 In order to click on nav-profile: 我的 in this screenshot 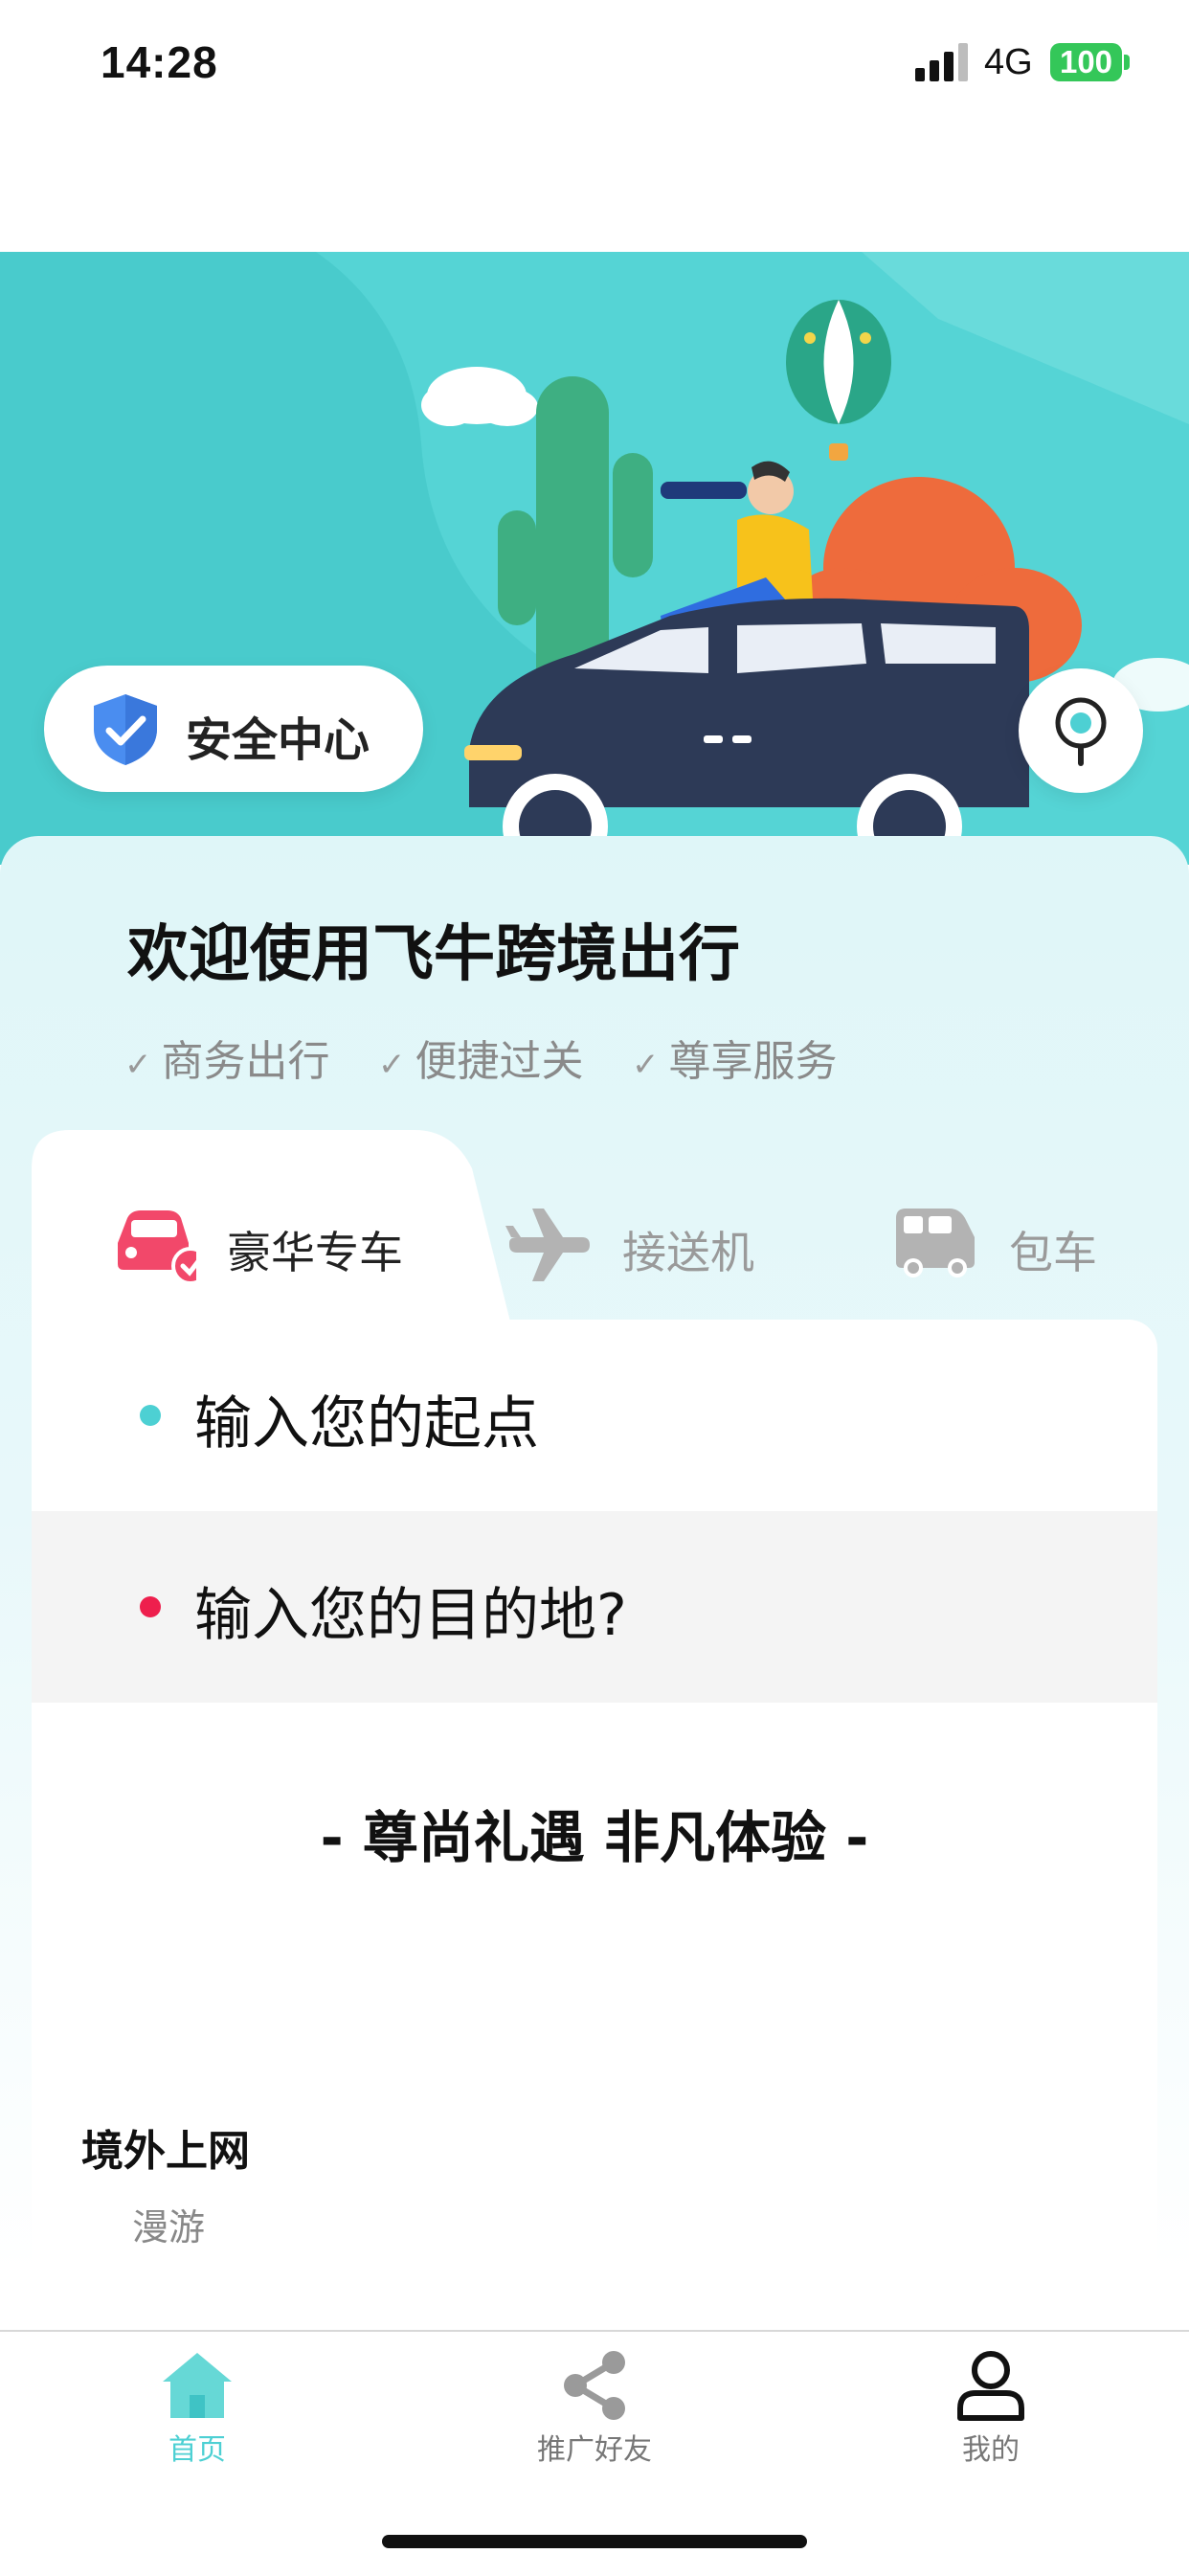, I will do `click(985, 2411)`.